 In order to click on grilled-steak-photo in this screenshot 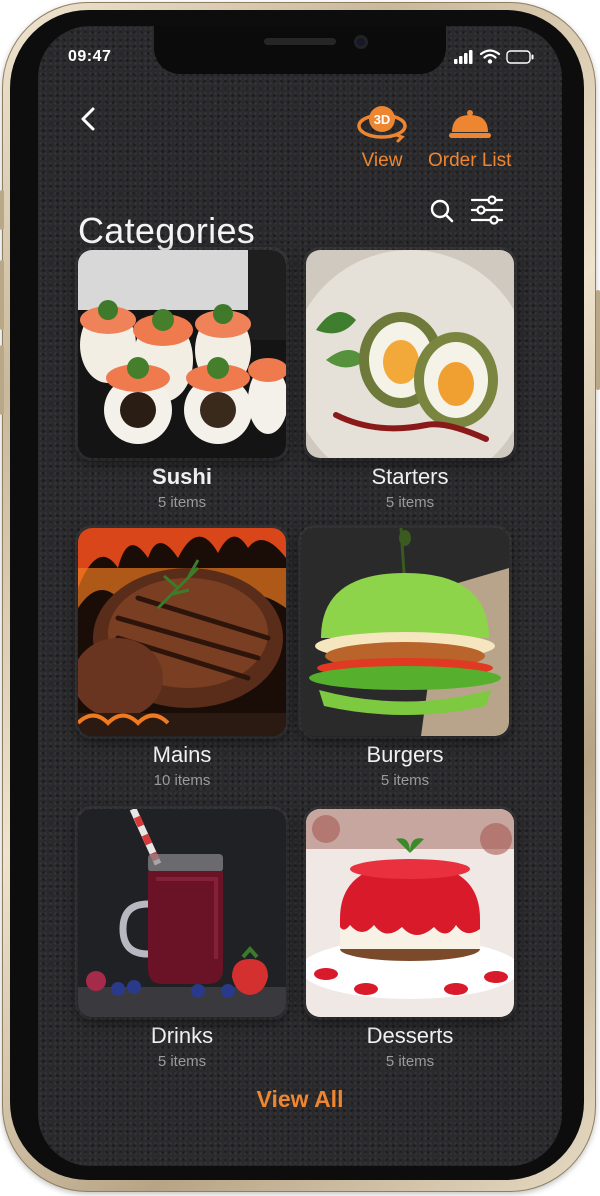, I will do `click(182, 632)`.